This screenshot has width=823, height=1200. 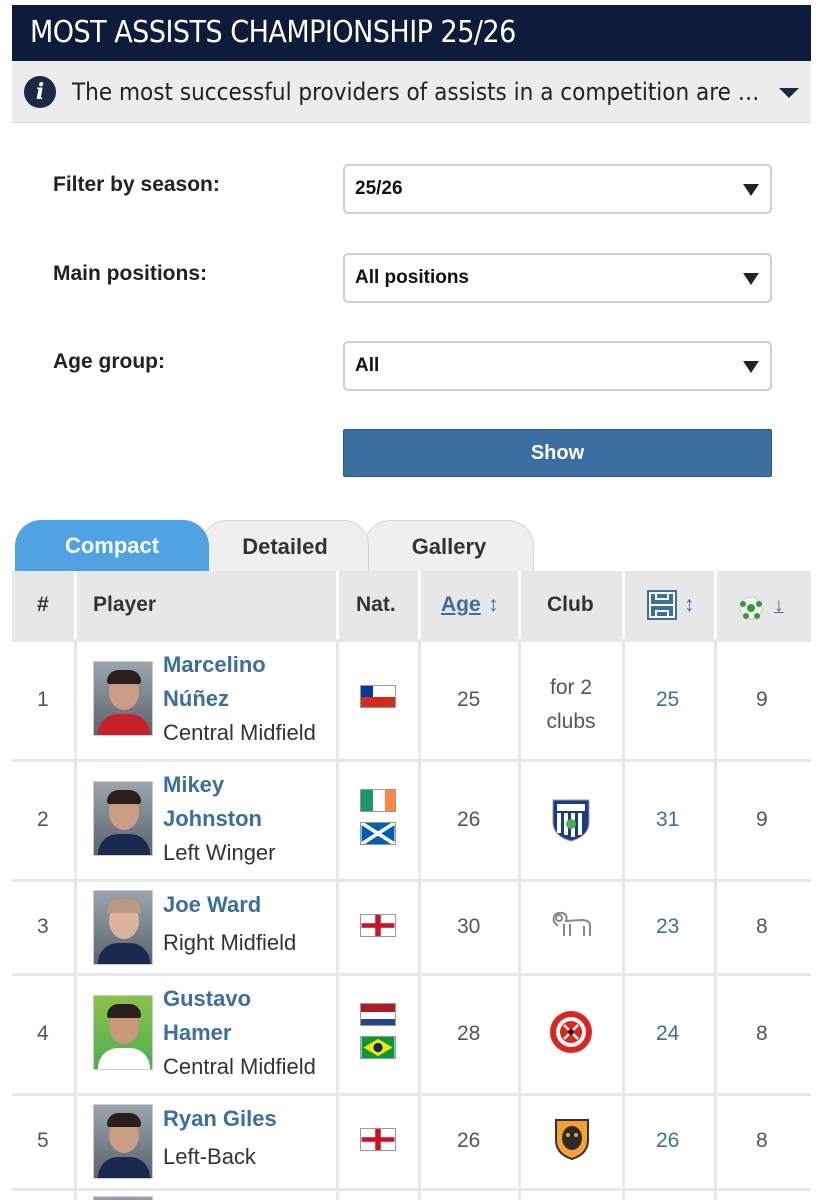 What do you see at coordinates (125, 604) in the screenshot?
I see `header-player: Player` at bounding box center [125, 604].